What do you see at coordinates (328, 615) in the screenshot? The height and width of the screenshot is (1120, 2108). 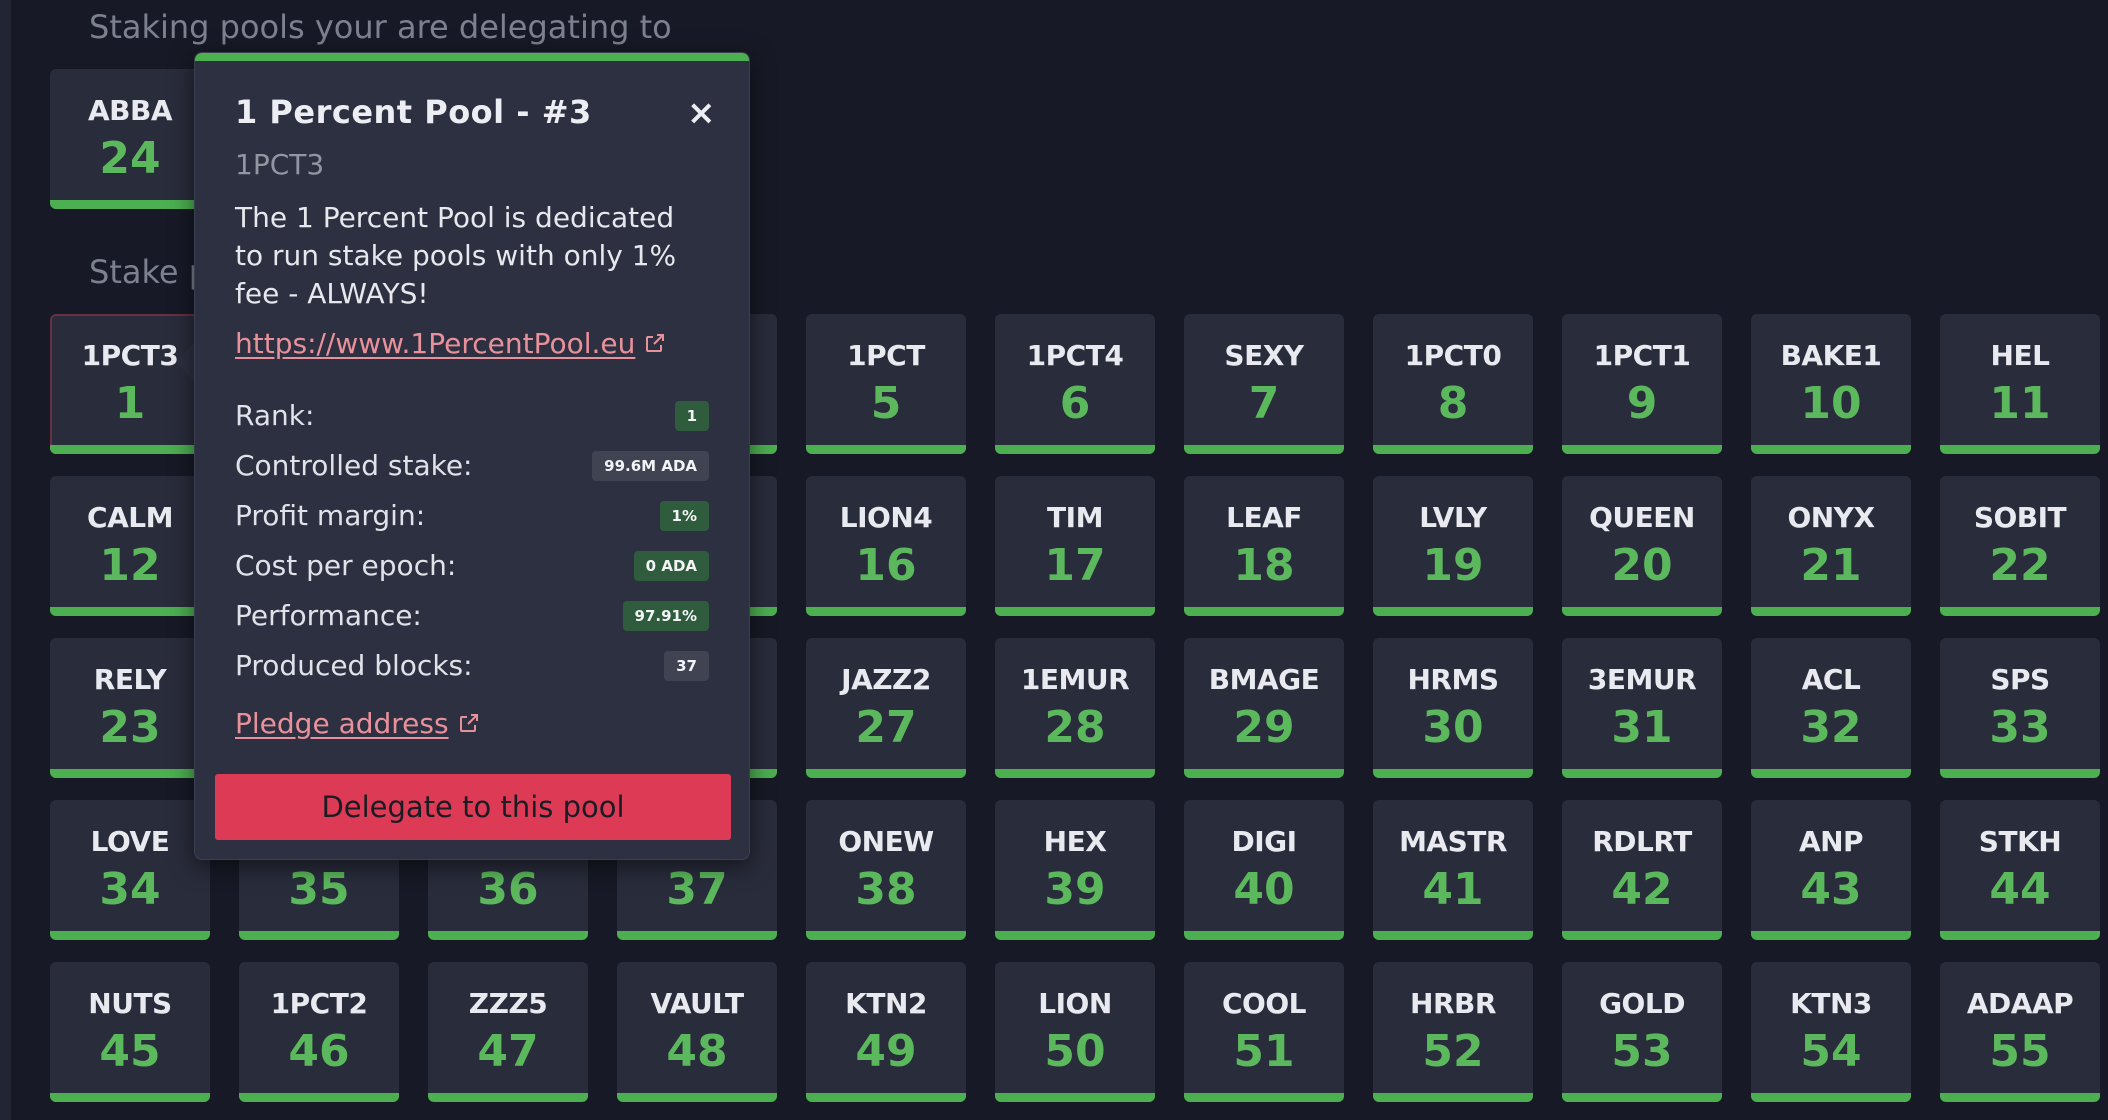 I see `stat-performance-label: Performance:` at bounding box center [328, 615].